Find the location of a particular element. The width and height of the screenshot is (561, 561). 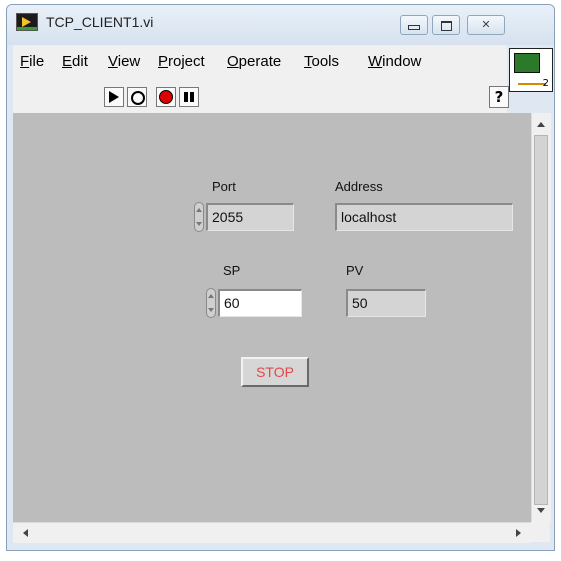

run-continuously-icon is located at coordinates (138, 98).